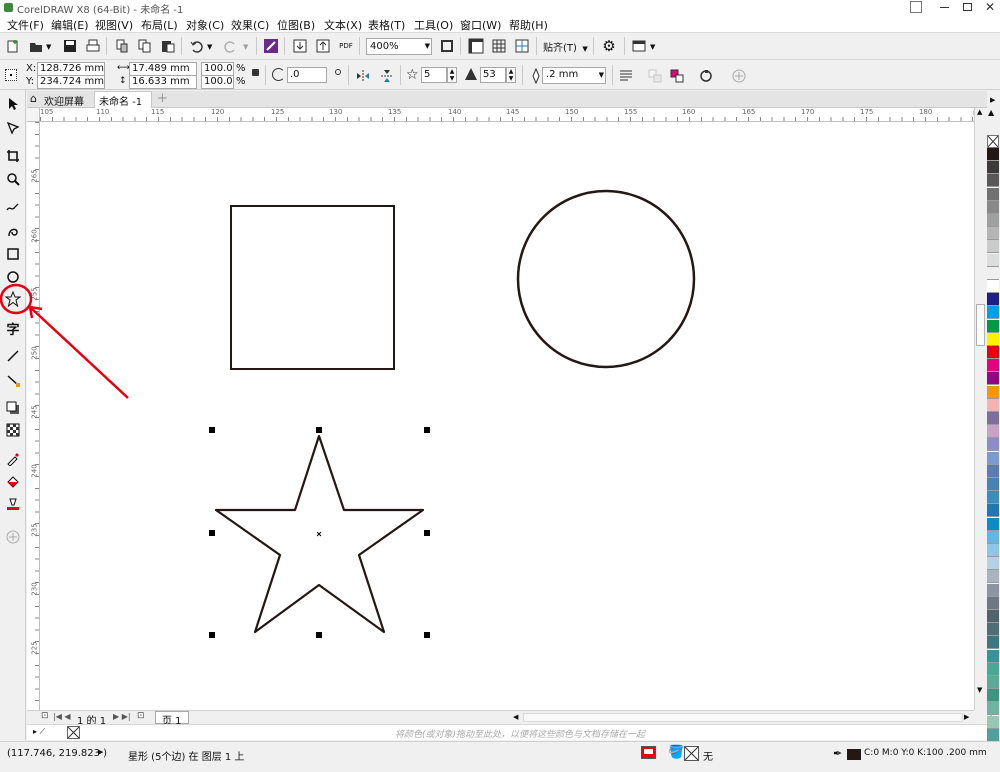 The width and height of the screenshot is (1000, 772). What do you see at coordinates (319, 635) in the screenshot?
I see `selection-handle-s` at bounding box center [319, 635].